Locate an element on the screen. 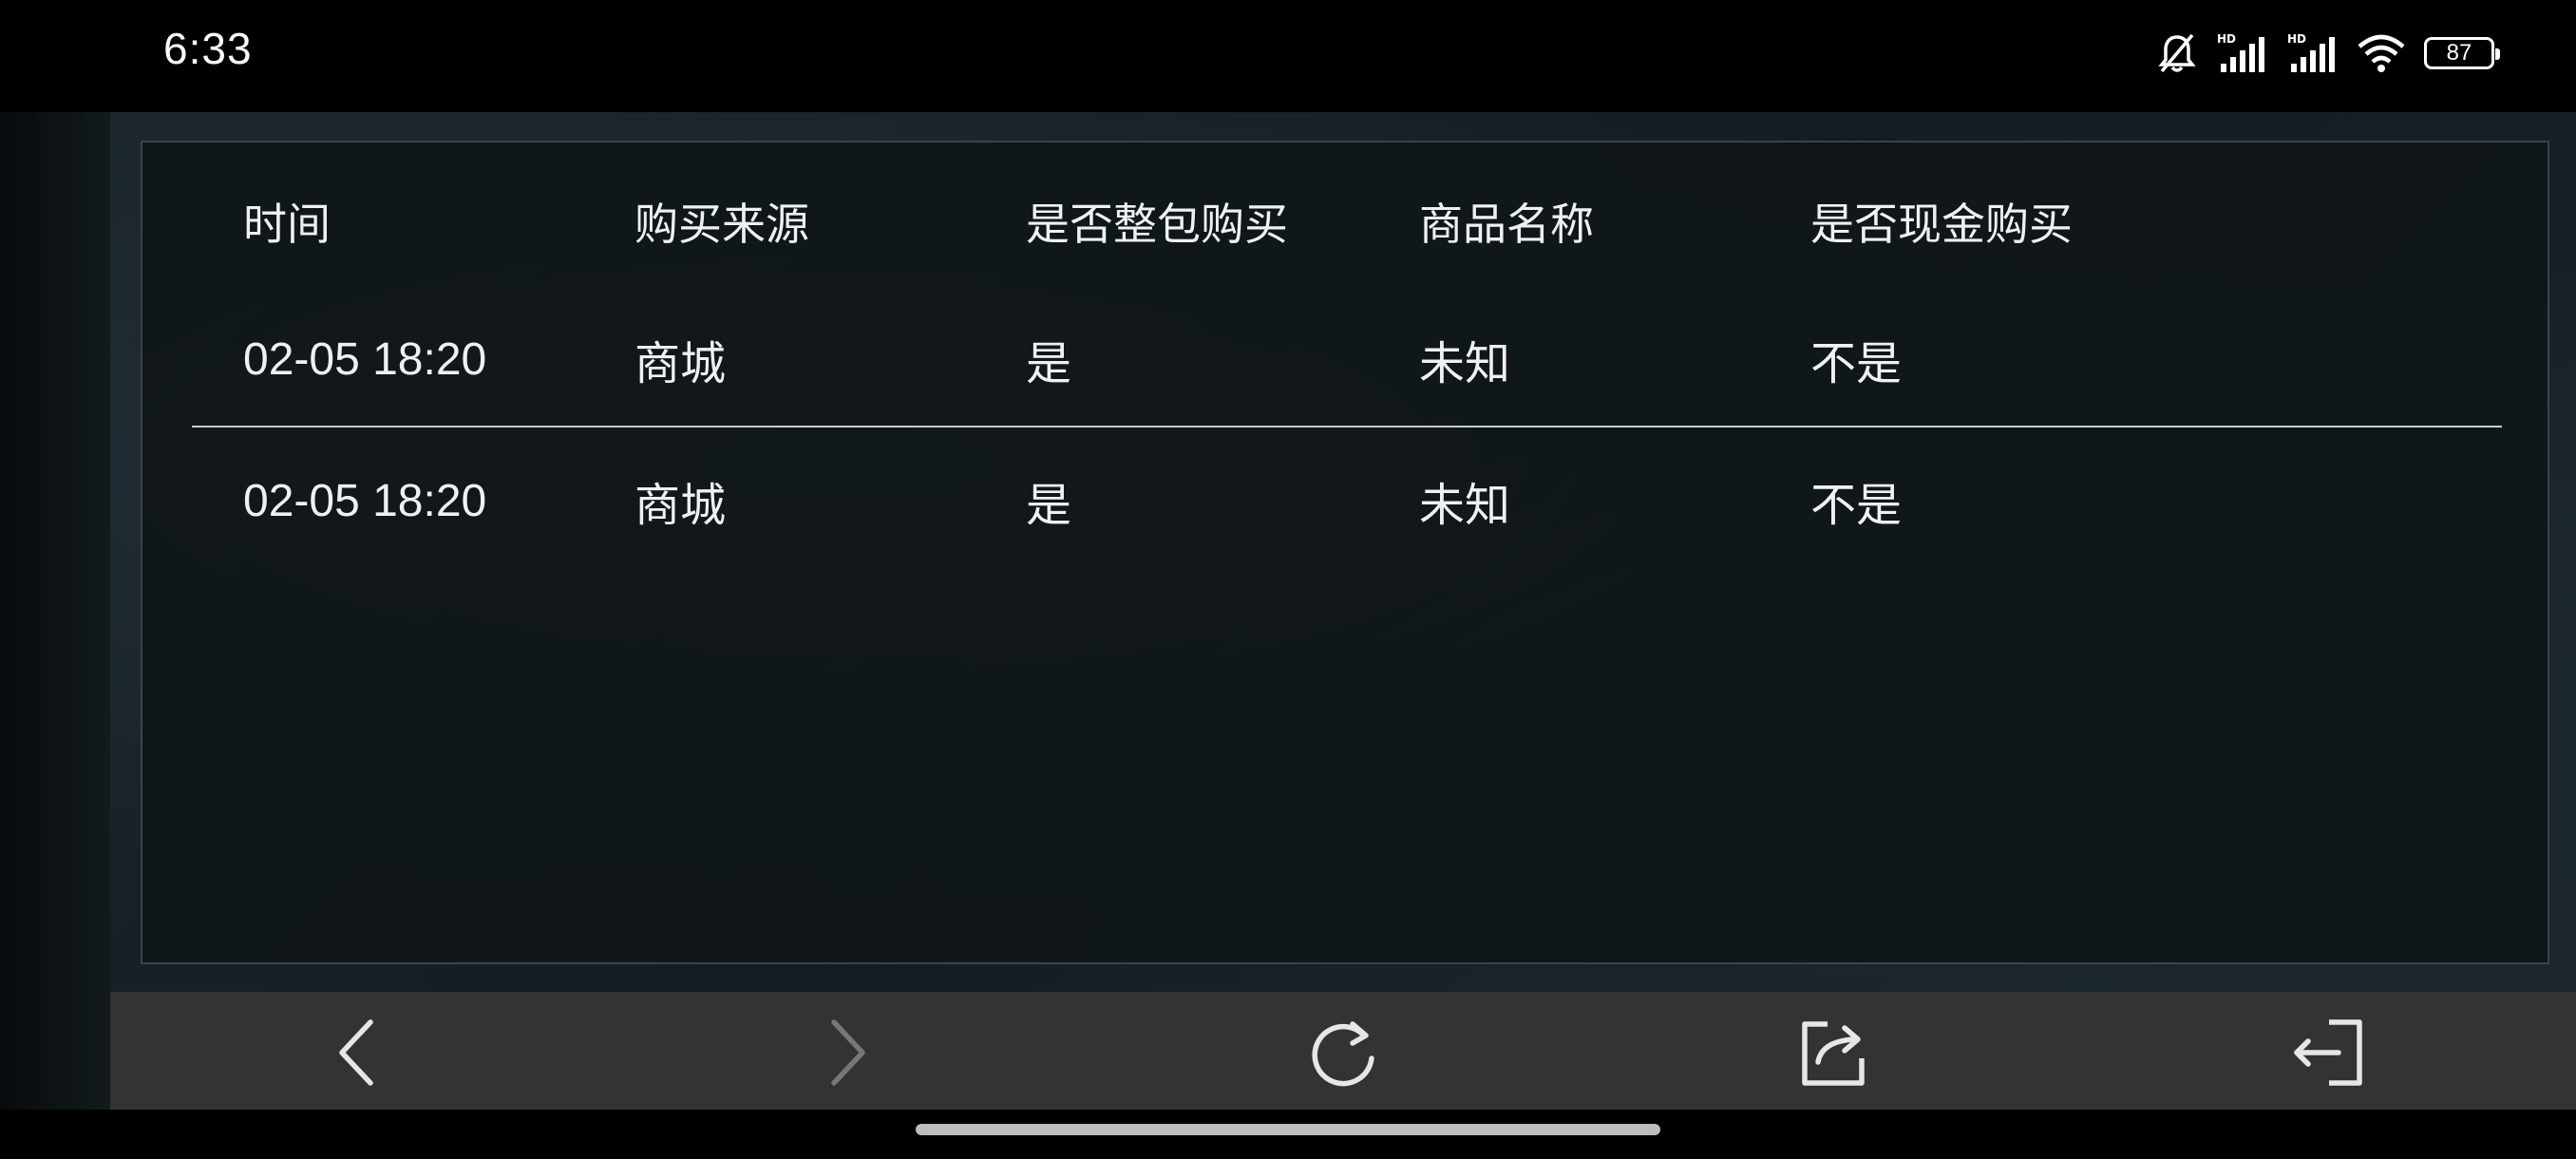  back-button is located at coordinates (357, 1052).